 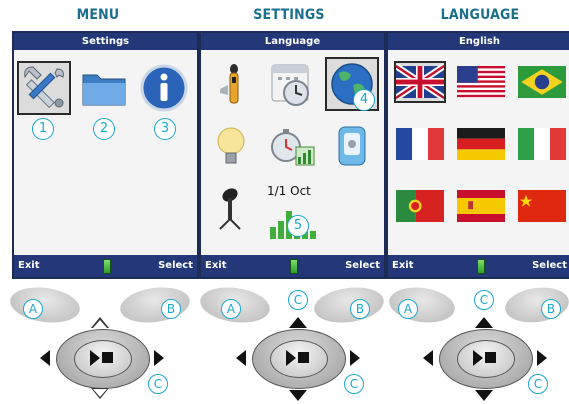 I want to click on portugal-flag, so click(x=420, y=206).